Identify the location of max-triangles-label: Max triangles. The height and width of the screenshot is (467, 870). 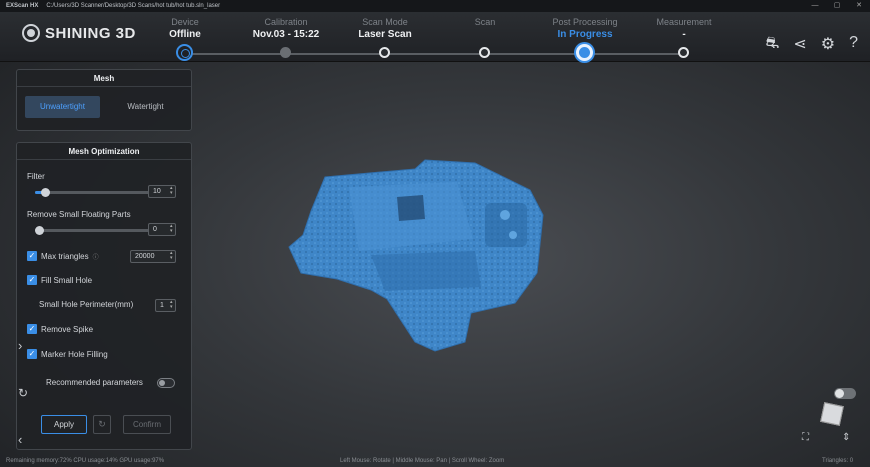
(65, 256).